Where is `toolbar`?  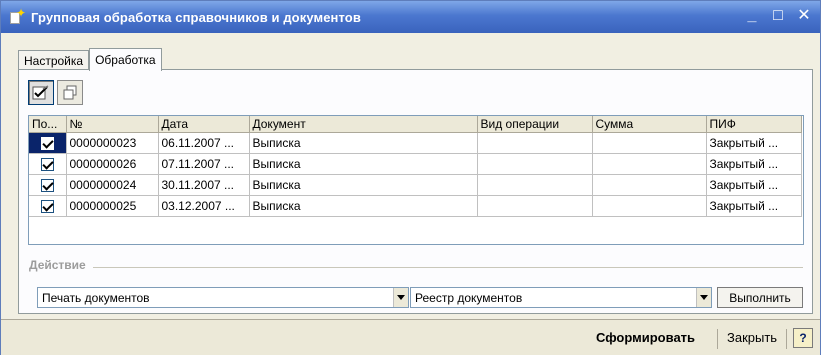
toolbar is located at coordinates (55, 92).